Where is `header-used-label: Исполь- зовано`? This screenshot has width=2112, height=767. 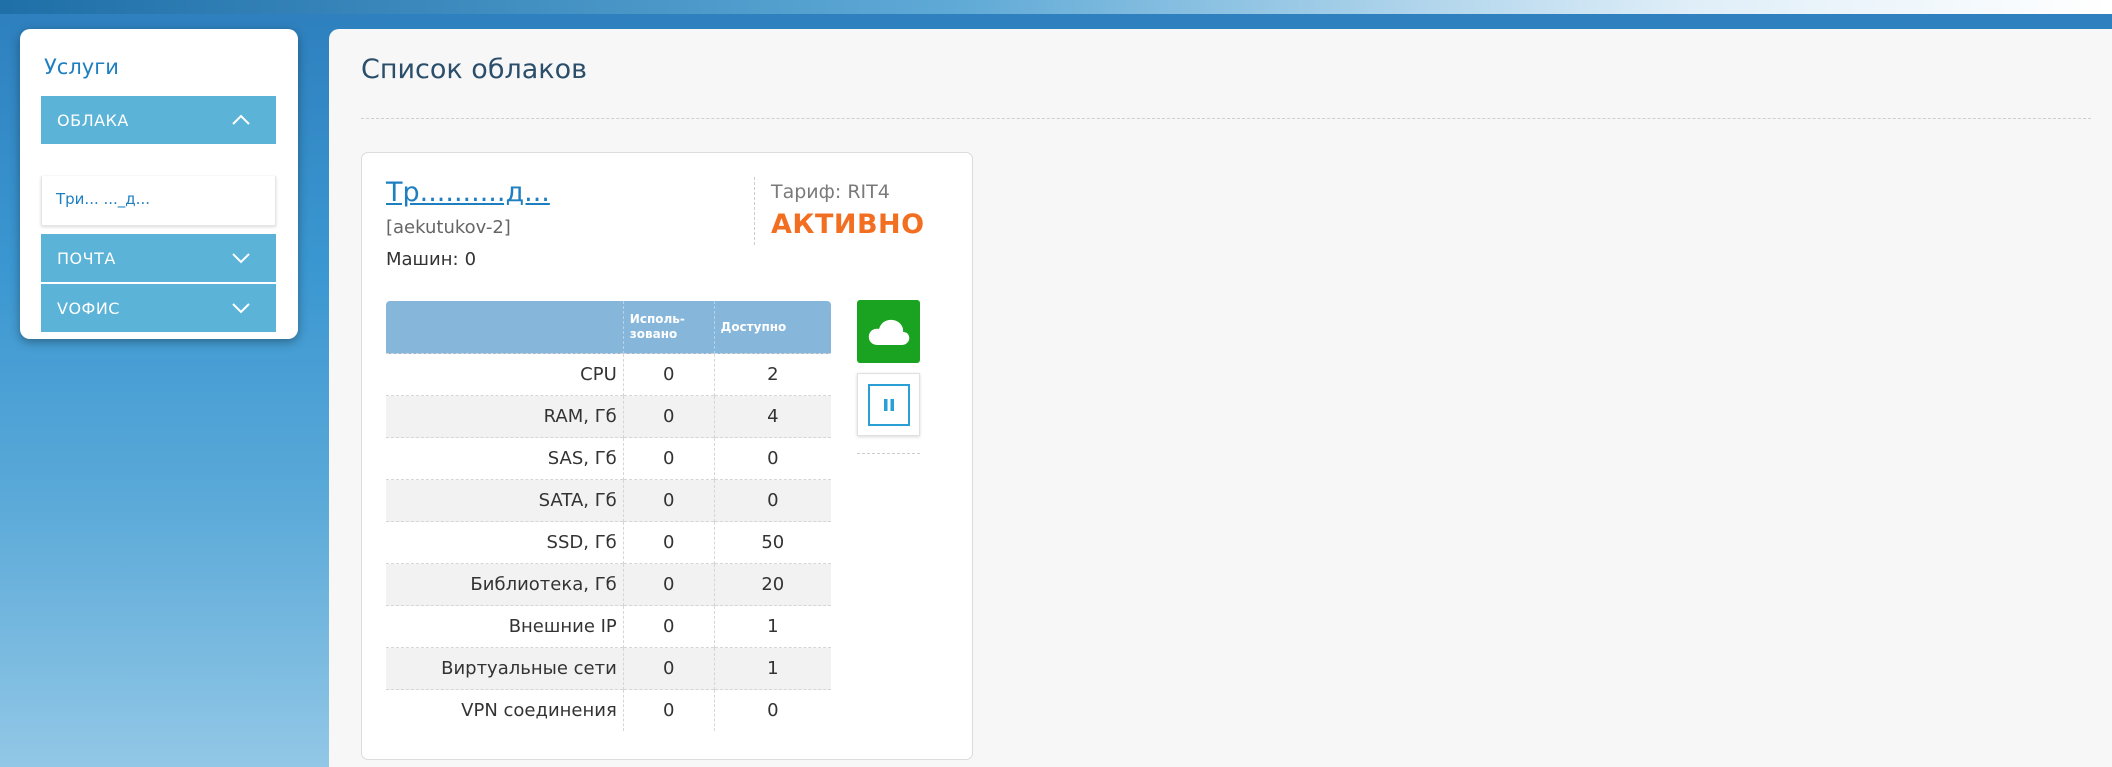 header-used-label: Исполь- зовано is located at coordinates (657, 326).